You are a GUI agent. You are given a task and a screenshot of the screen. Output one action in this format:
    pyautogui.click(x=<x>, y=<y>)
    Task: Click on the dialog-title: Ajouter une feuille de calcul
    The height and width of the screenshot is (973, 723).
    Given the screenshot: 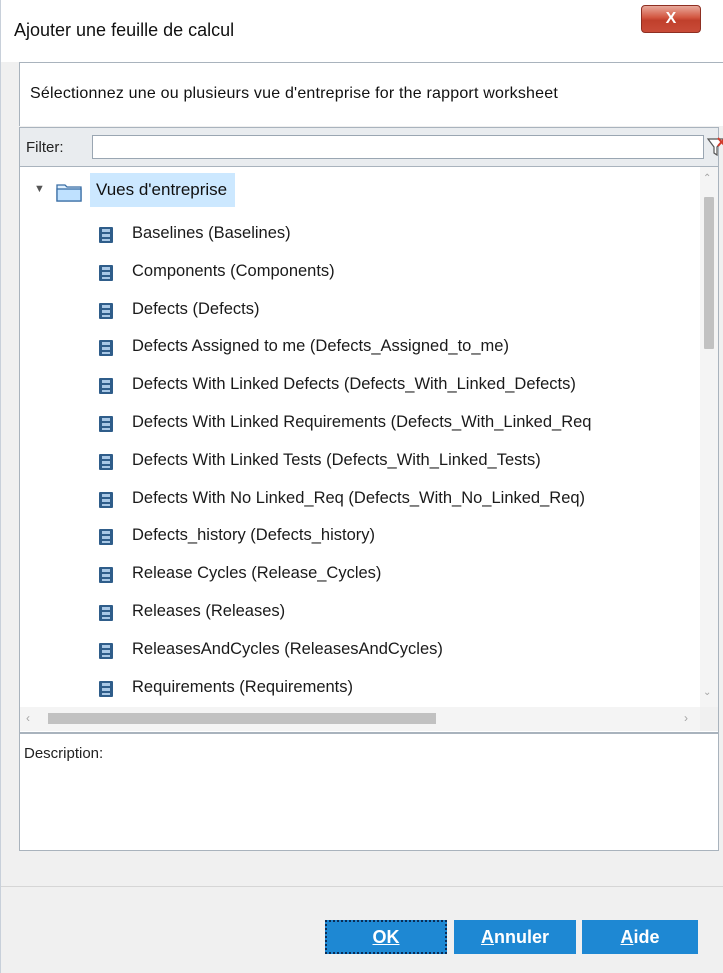 What is the action you would take?
    pyautogui.click(x=124, y=30)
    